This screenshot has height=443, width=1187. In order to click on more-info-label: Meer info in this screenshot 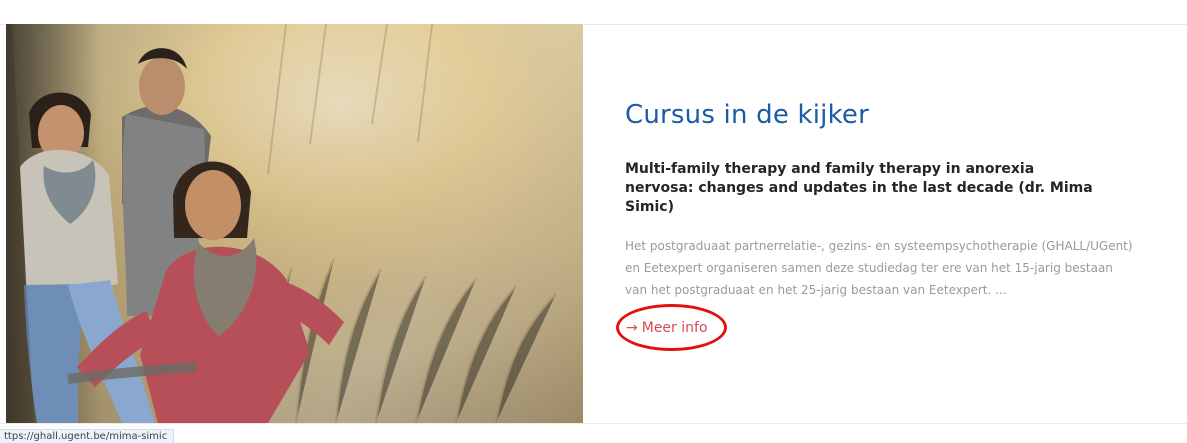, I will do `click(674, 328)`.